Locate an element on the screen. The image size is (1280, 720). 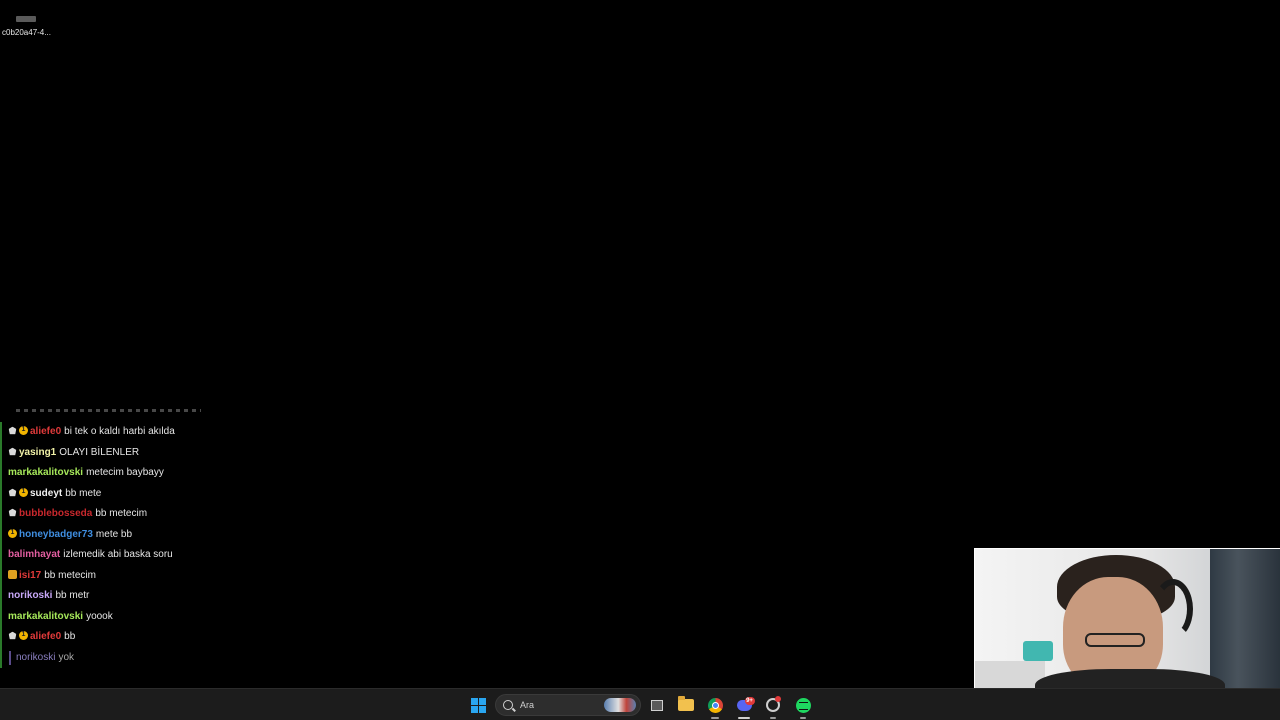
chat-text: bb metr is located at coordinates (72, 595).